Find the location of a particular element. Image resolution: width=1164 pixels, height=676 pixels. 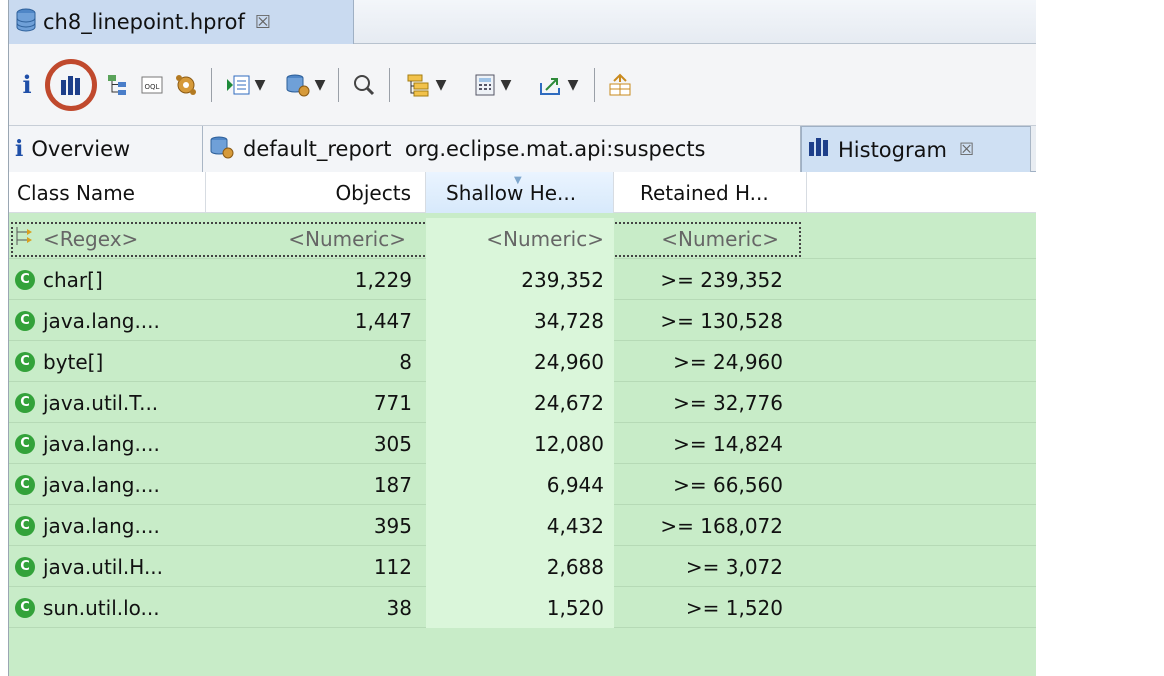

objects-cell: 1,229 is located at coordinates (383, 279).